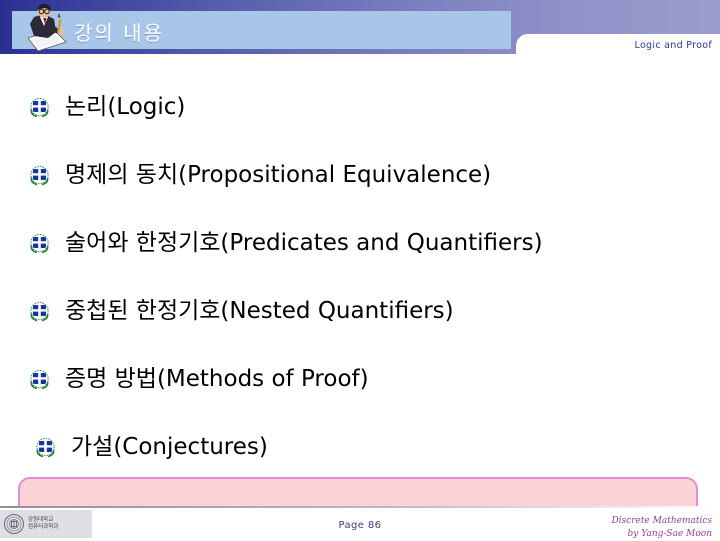 The width and height of the screenshot is (720, 541). What do you see at coordinates (278, 174) in the screenshot?
I see `list-item-label: 명제의 동치(Propositional Equivalence)` at bounding box center [278, 174].